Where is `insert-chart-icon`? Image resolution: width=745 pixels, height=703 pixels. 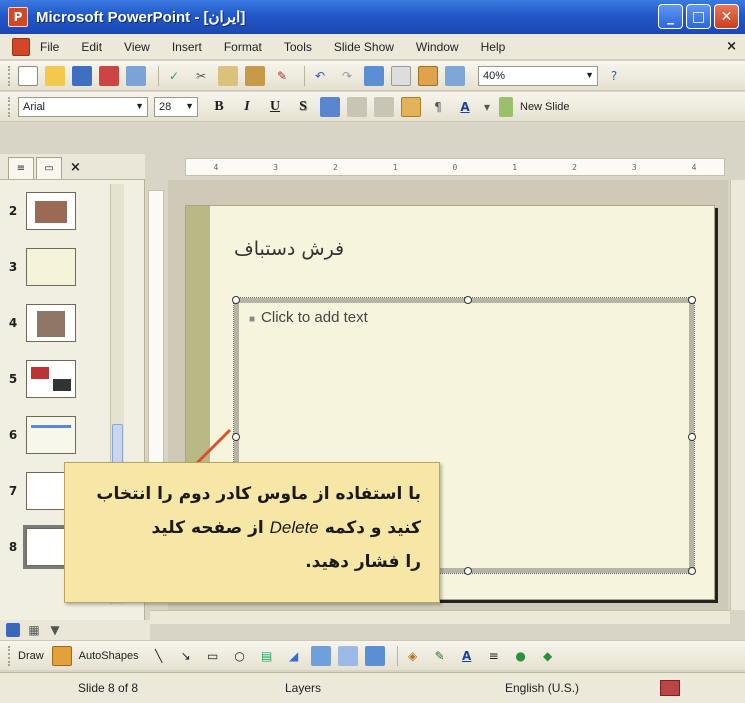
insert-chart-icon is located at coordinates (374, 75).